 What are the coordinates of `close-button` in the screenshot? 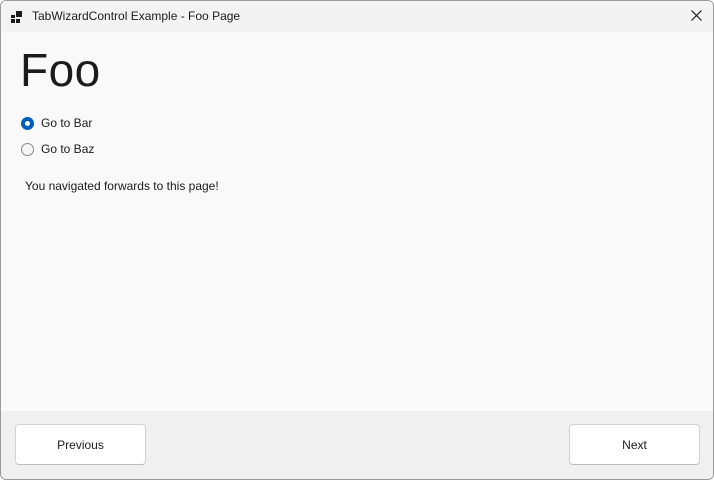 It's located at (696, 16).